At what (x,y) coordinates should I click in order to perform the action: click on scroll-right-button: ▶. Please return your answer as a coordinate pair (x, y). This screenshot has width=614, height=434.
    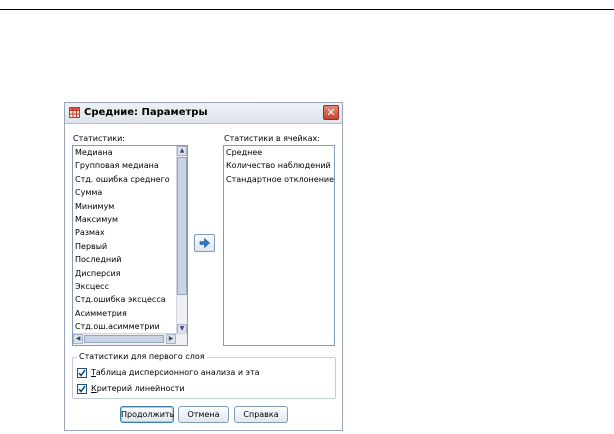
    Looking at the image, I should click on (171, 339).